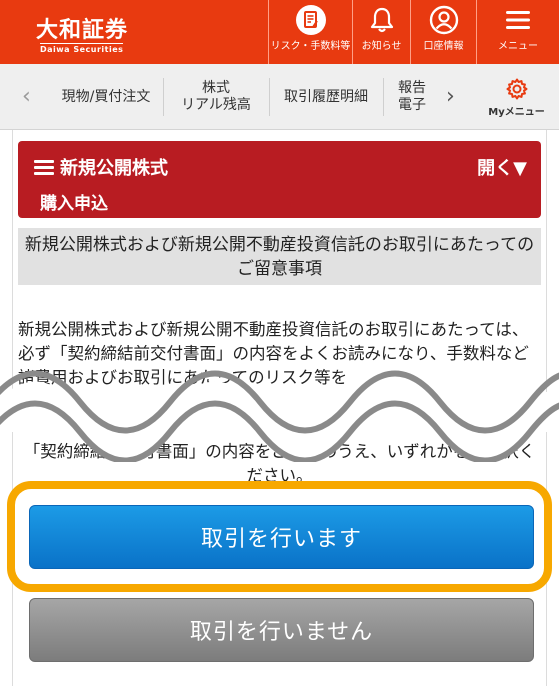 The image size is (559, 686). I want to click on nav-item-e-reports: 報告 電子, so click(418, 97).